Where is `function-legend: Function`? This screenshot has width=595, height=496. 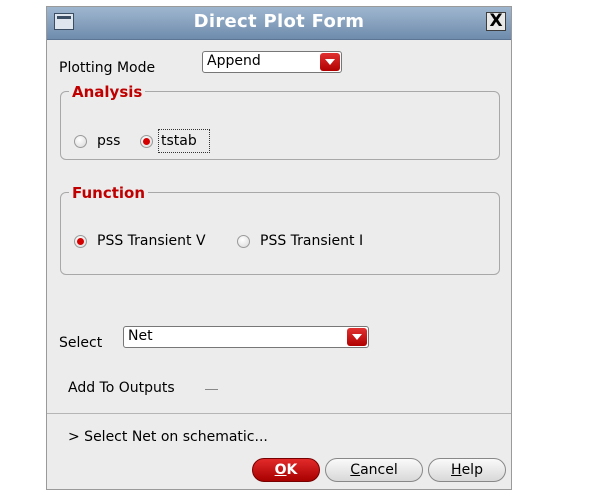 function-legend: Function is located at coordinates (109, 193).